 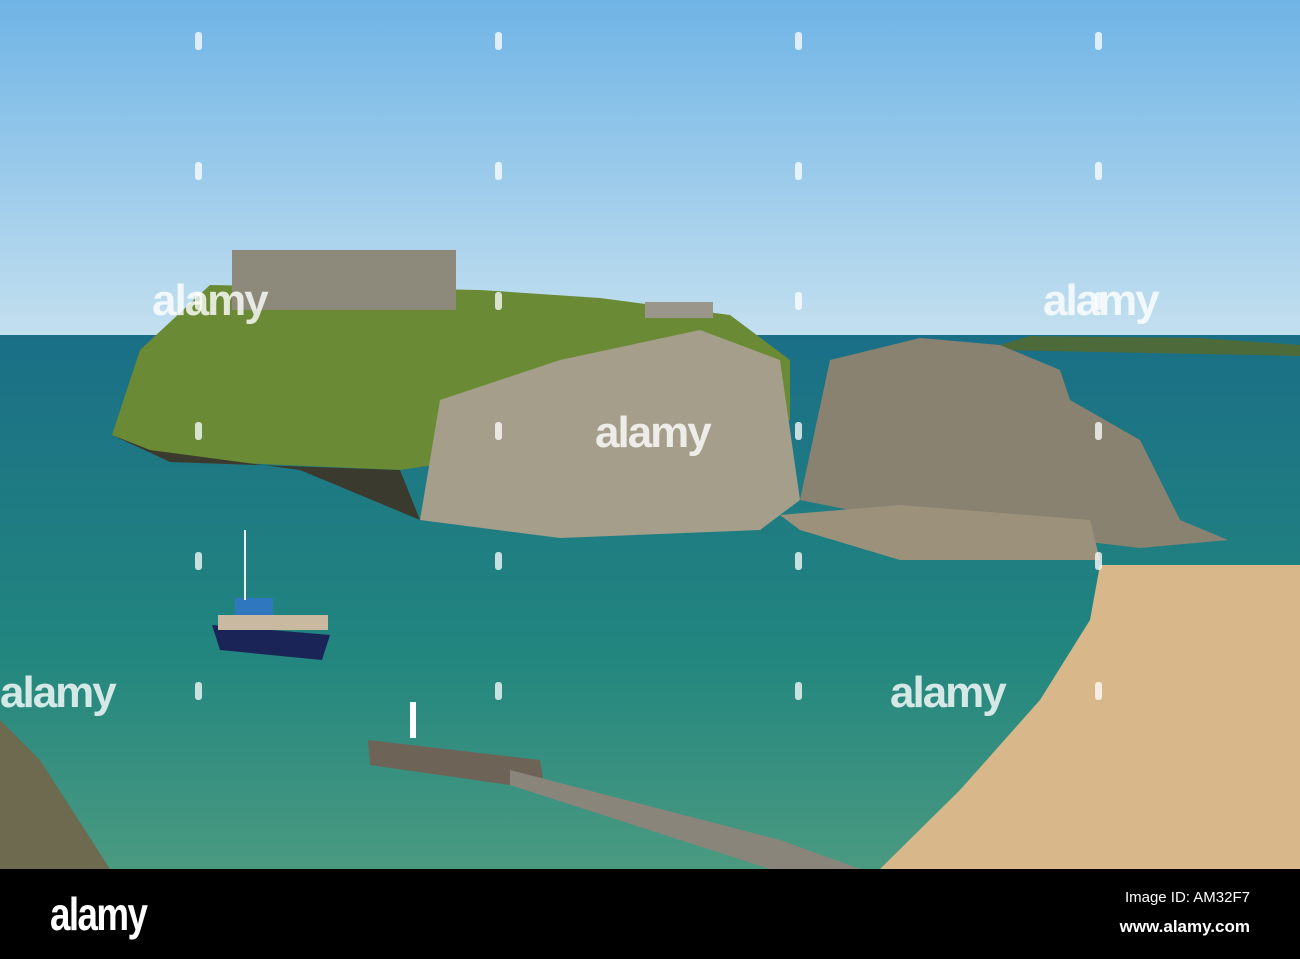 What do you see at coordinates (679, 310) in the screenshot?
I see `fort-outbuilding` at bounding box center [679, 310].